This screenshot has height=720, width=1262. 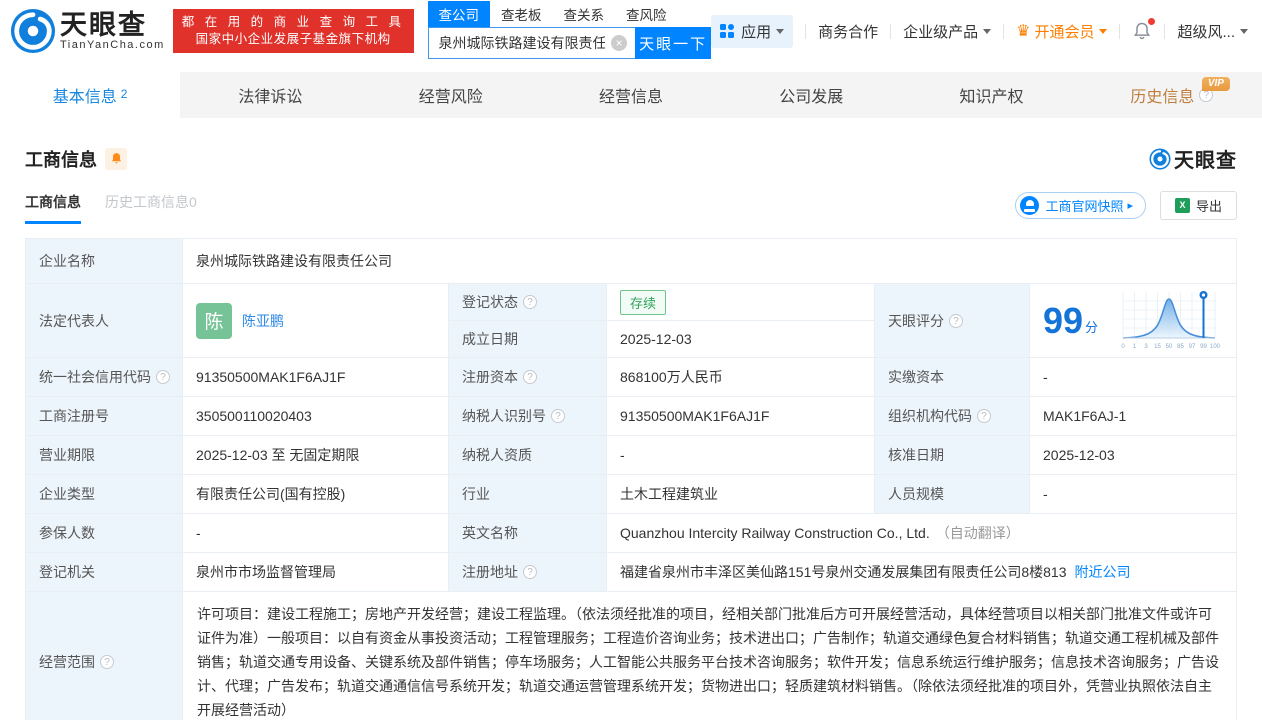 I want to click on company-type-label: 企业类型, so click(x=104, y=494).